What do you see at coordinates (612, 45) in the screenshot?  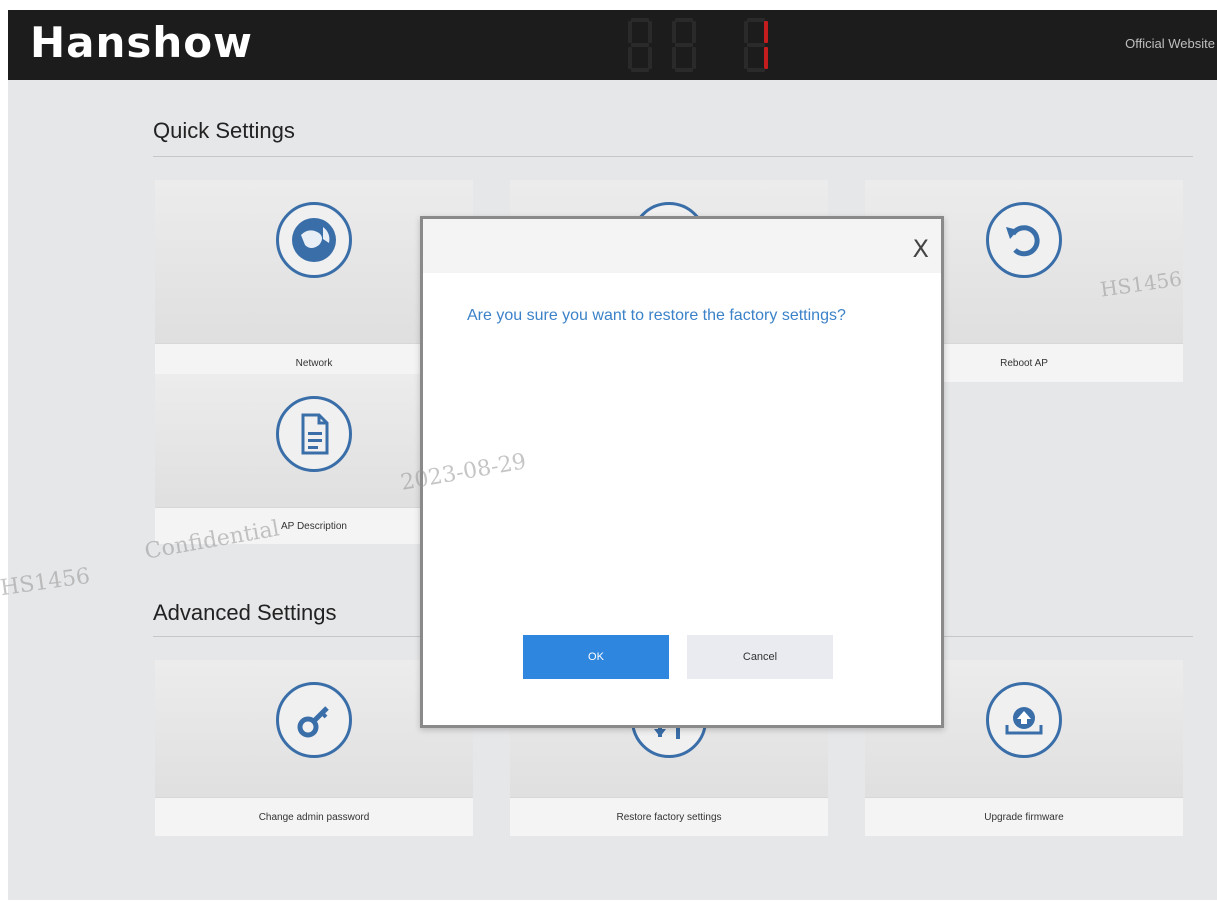 I see `header-bar: Hanshow Official Website` at bounding box center [612, 45].